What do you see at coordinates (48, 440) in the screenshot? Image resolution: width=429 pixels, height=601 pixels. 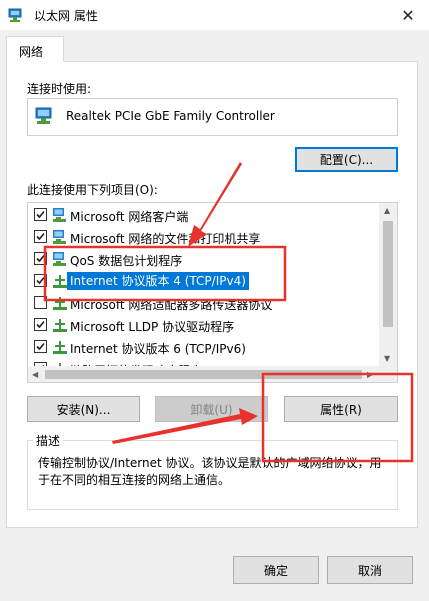 I see `description-title: 描述` at bounding box center [48, 440].